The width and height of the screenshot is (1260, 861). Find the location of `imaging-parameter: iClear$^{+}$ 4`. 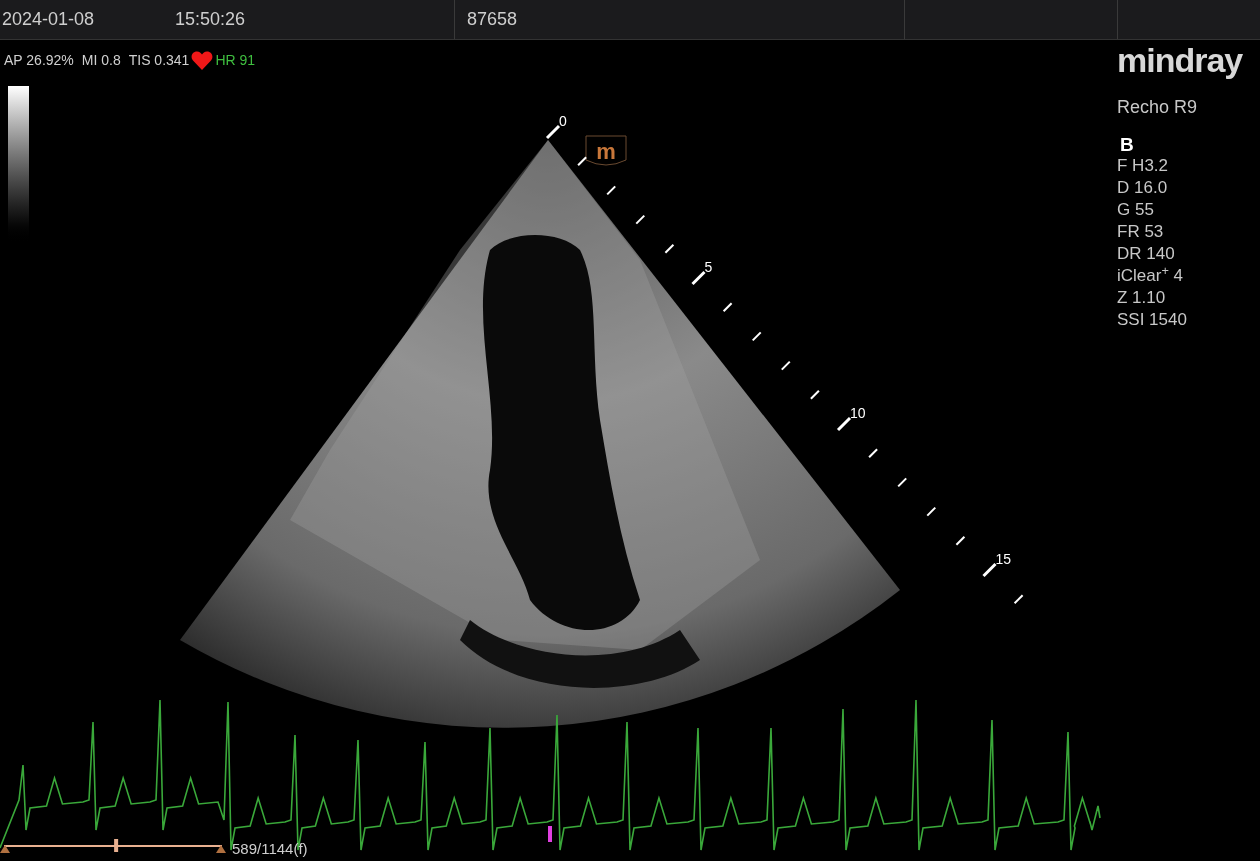

imaging-parameter: iClear$^{+}$ 4 is located at coordinates (1151, 276).